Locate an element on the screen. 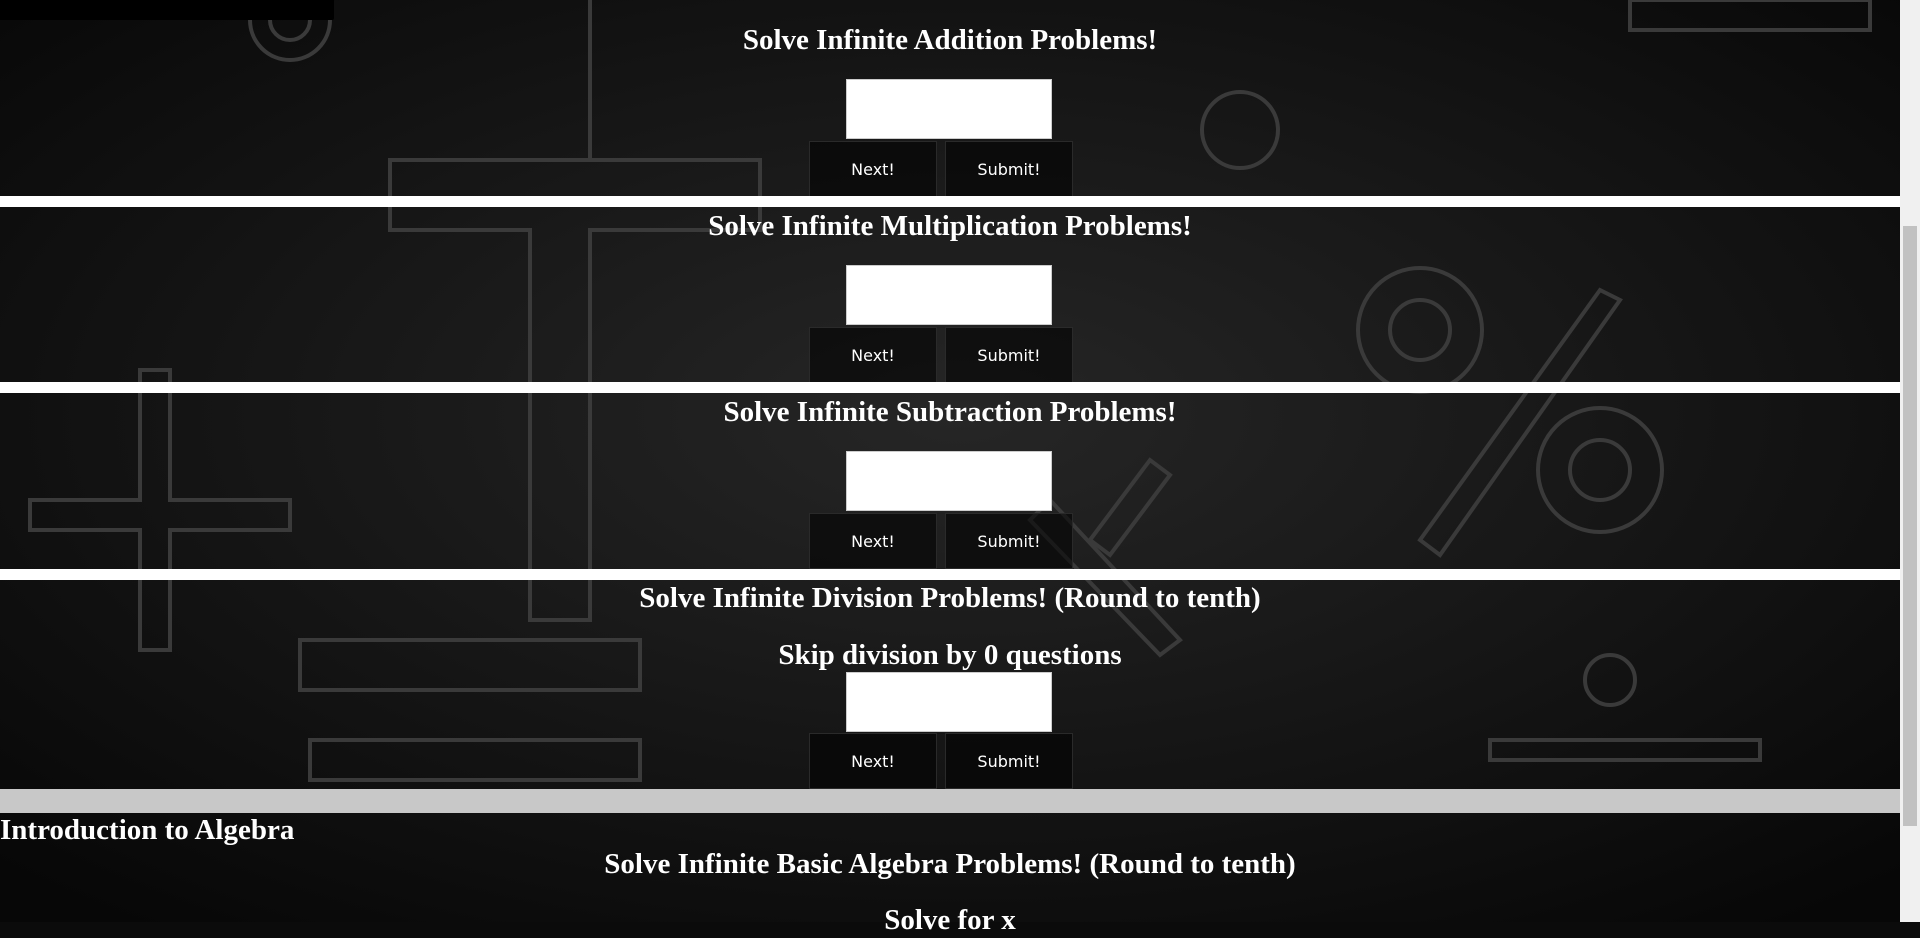 Image resolution: width=1920 pixels, height=938 pixels. addition-section: Solve Infinite Addition Problems! is located at coordinates (950, 40).